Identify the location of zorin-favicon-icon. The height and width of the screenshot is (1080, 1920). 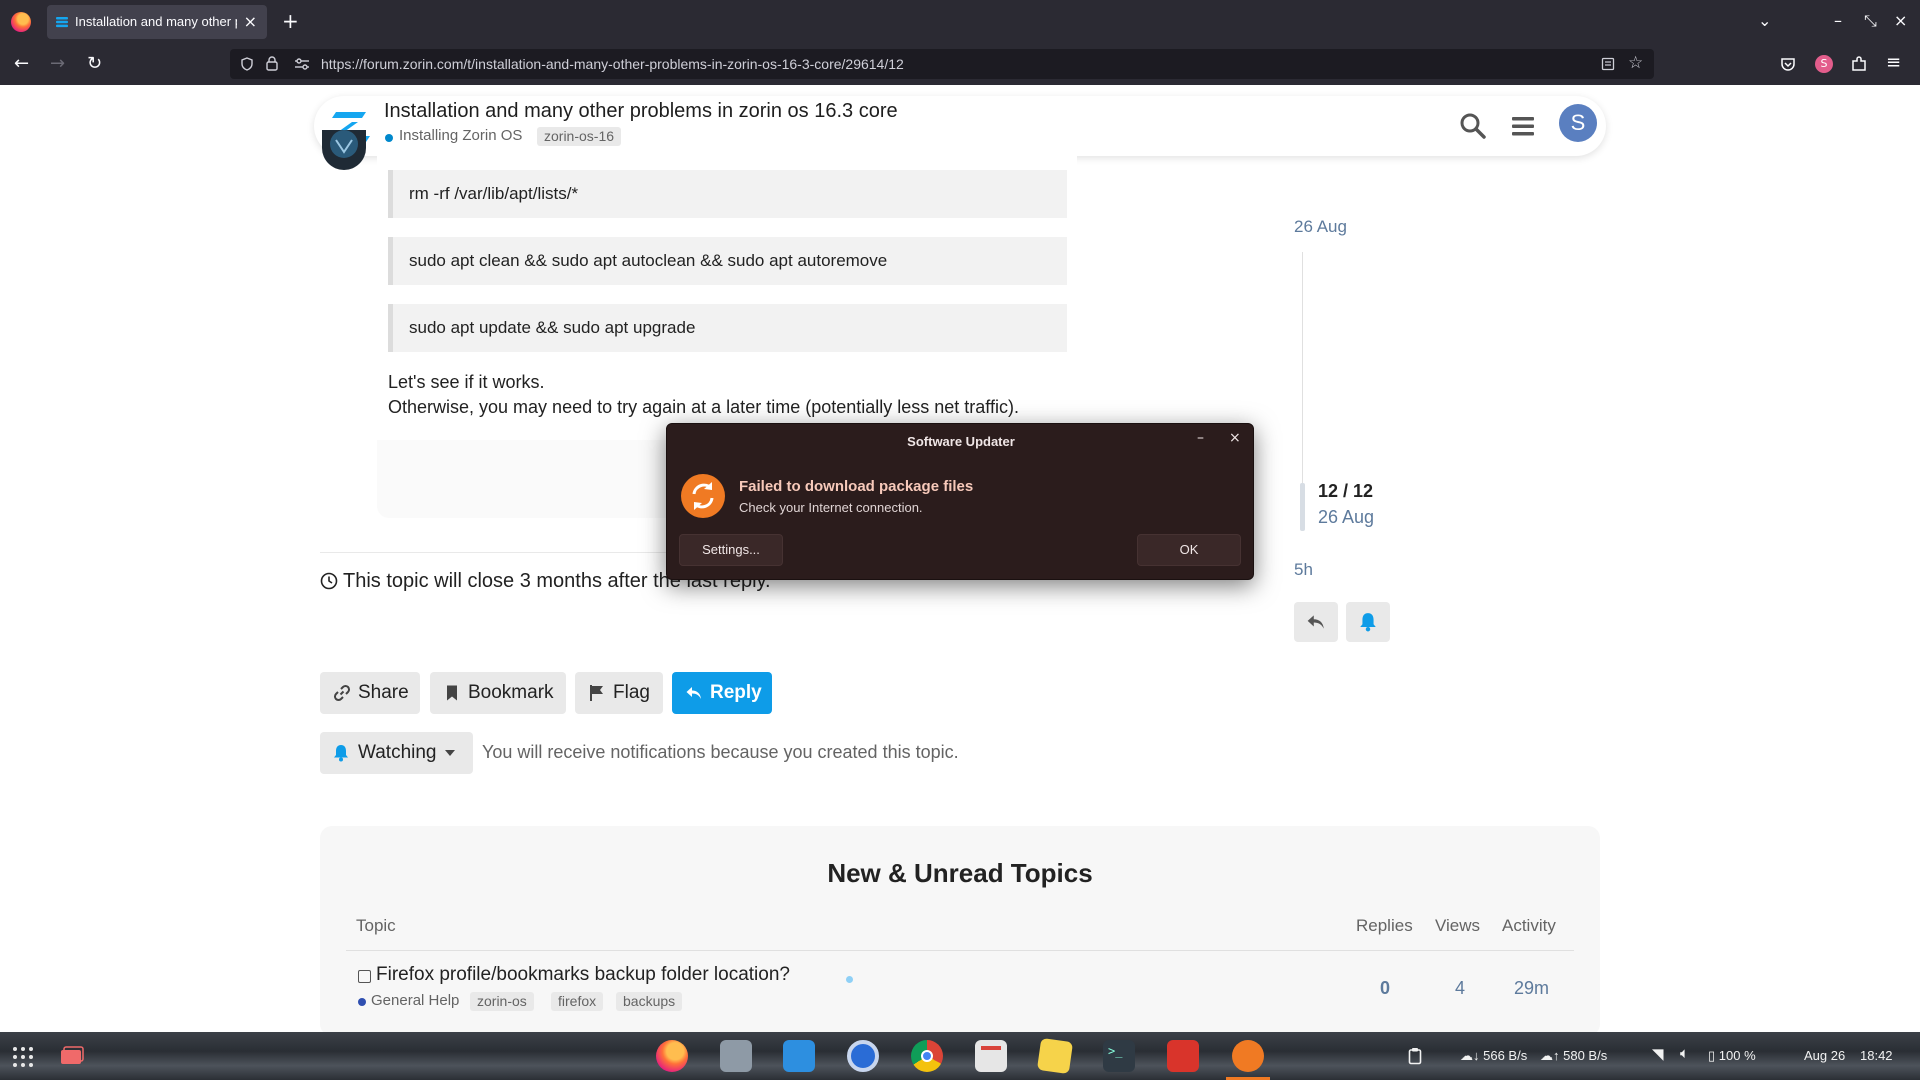
(62, 22).